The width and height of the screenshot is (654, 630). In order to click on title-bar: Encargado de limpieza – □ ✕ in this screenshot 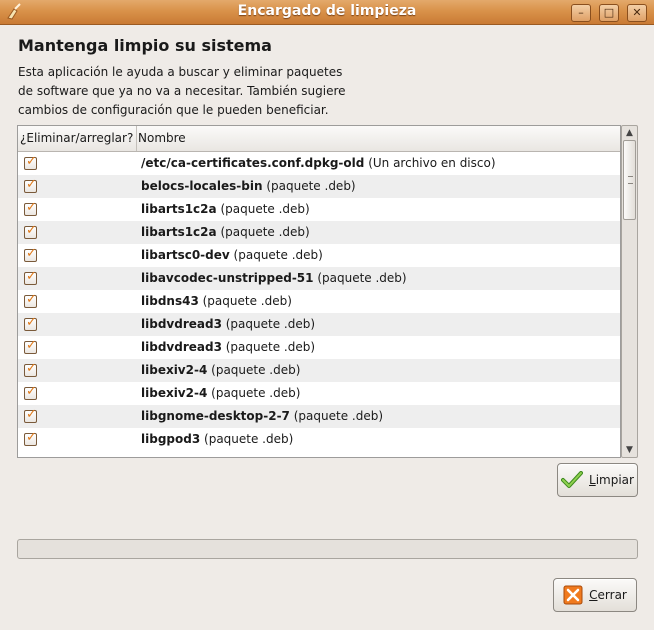, I will do `click(327, 12)`.